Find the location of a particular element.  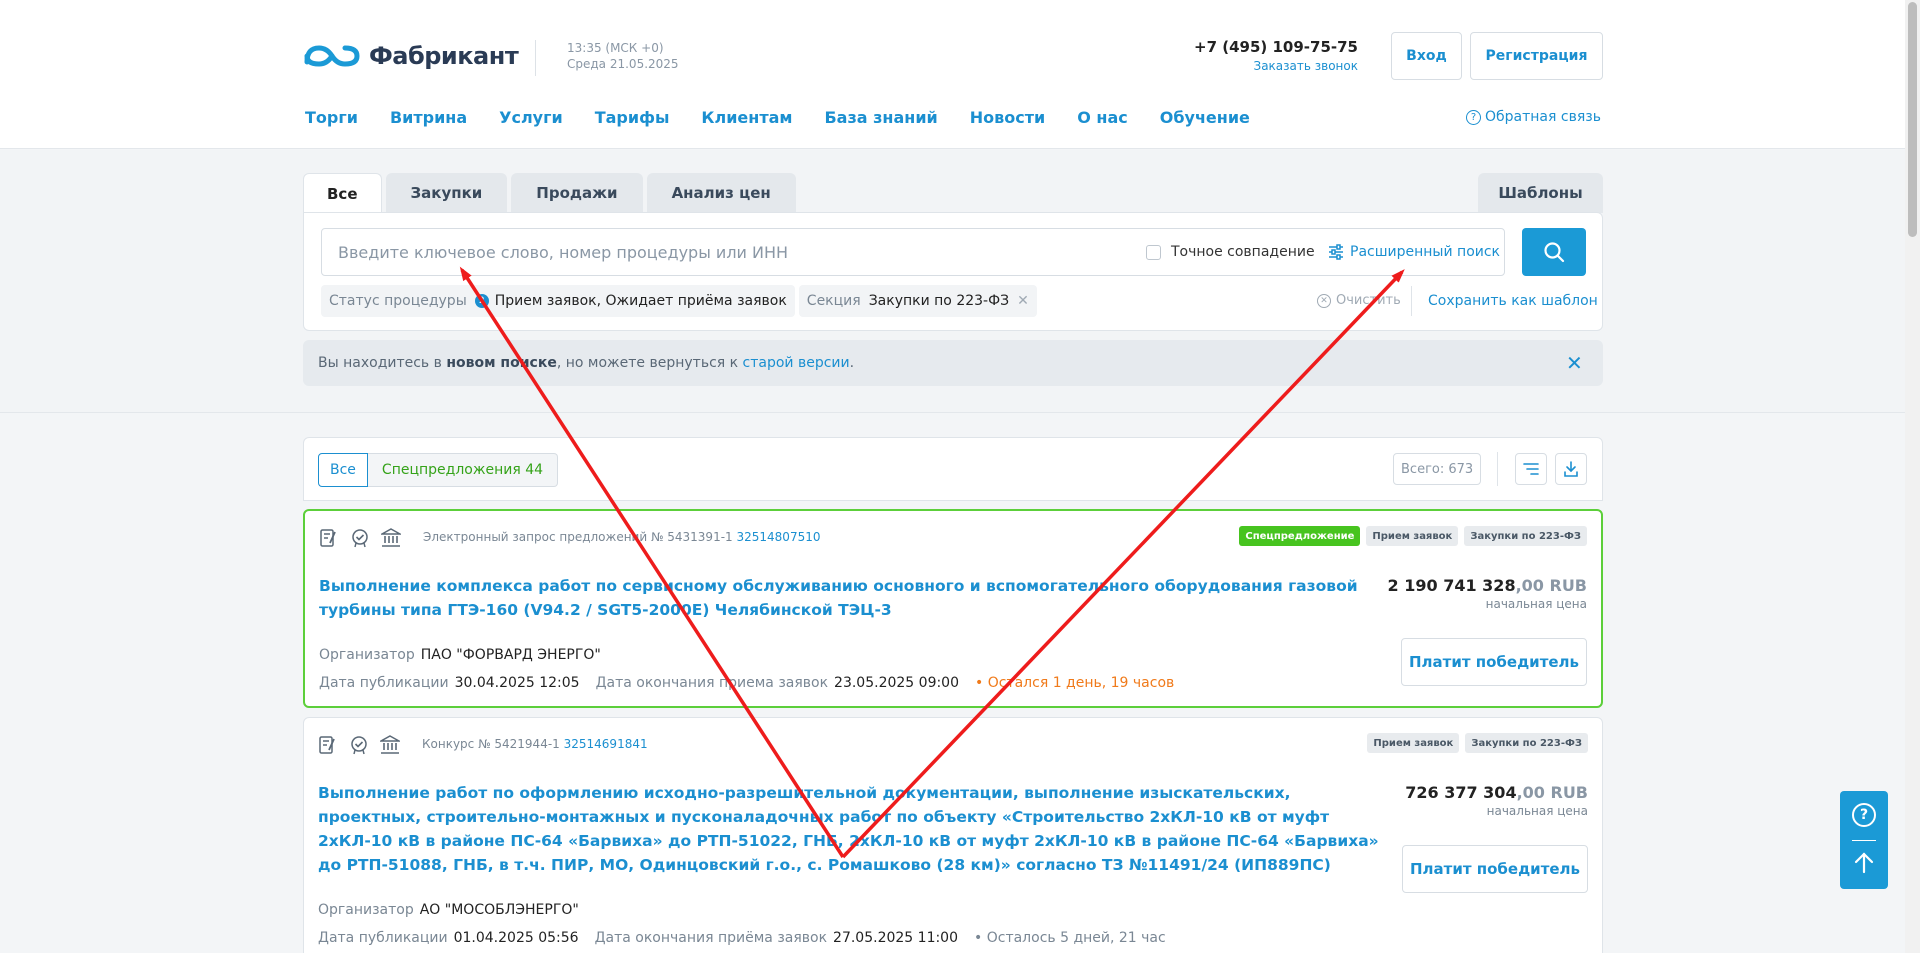

price-value: 2 190 741 328,00 RUB is located at coordinates (1487, 585).